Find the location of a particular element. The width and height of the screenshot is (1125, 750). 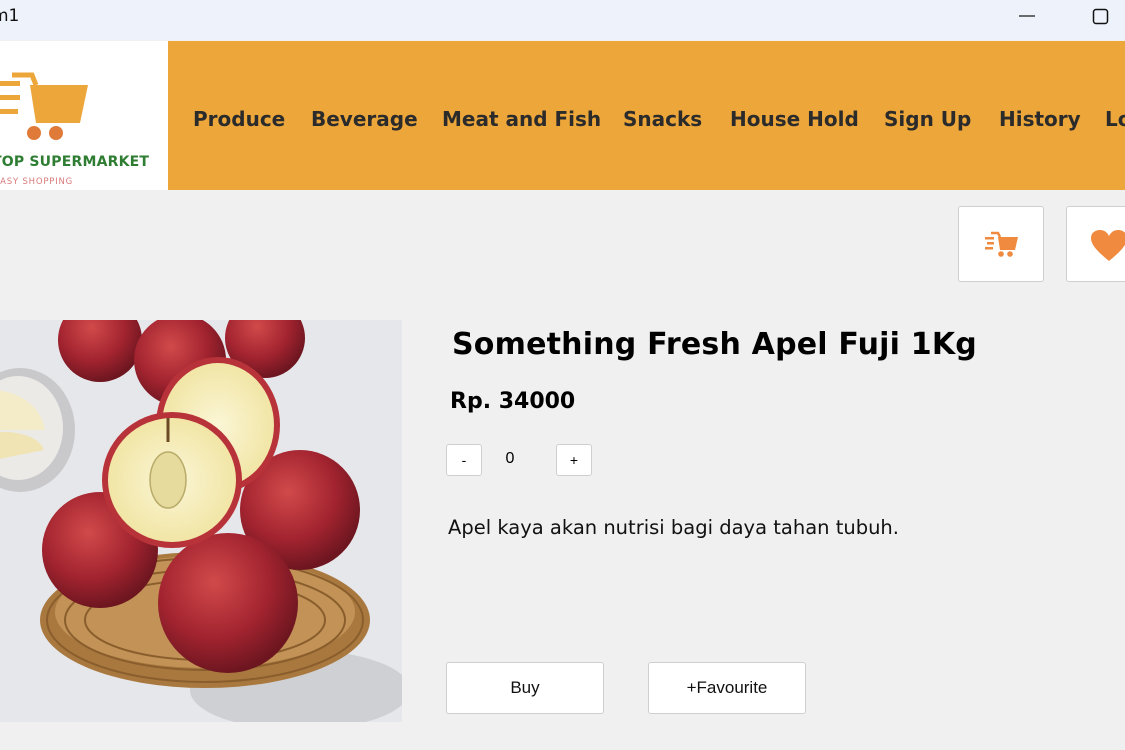

window-titlebar: m1 is located at coordinates (562, 20).